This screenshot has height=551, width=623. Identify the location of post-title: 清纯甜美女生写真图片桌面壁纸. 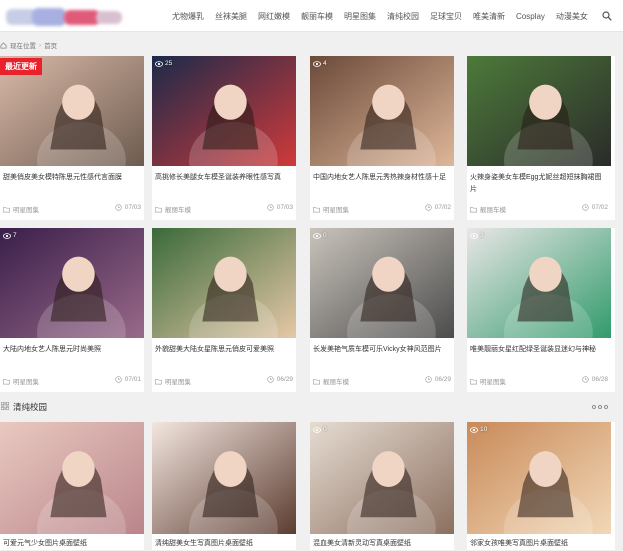
(204, 543).